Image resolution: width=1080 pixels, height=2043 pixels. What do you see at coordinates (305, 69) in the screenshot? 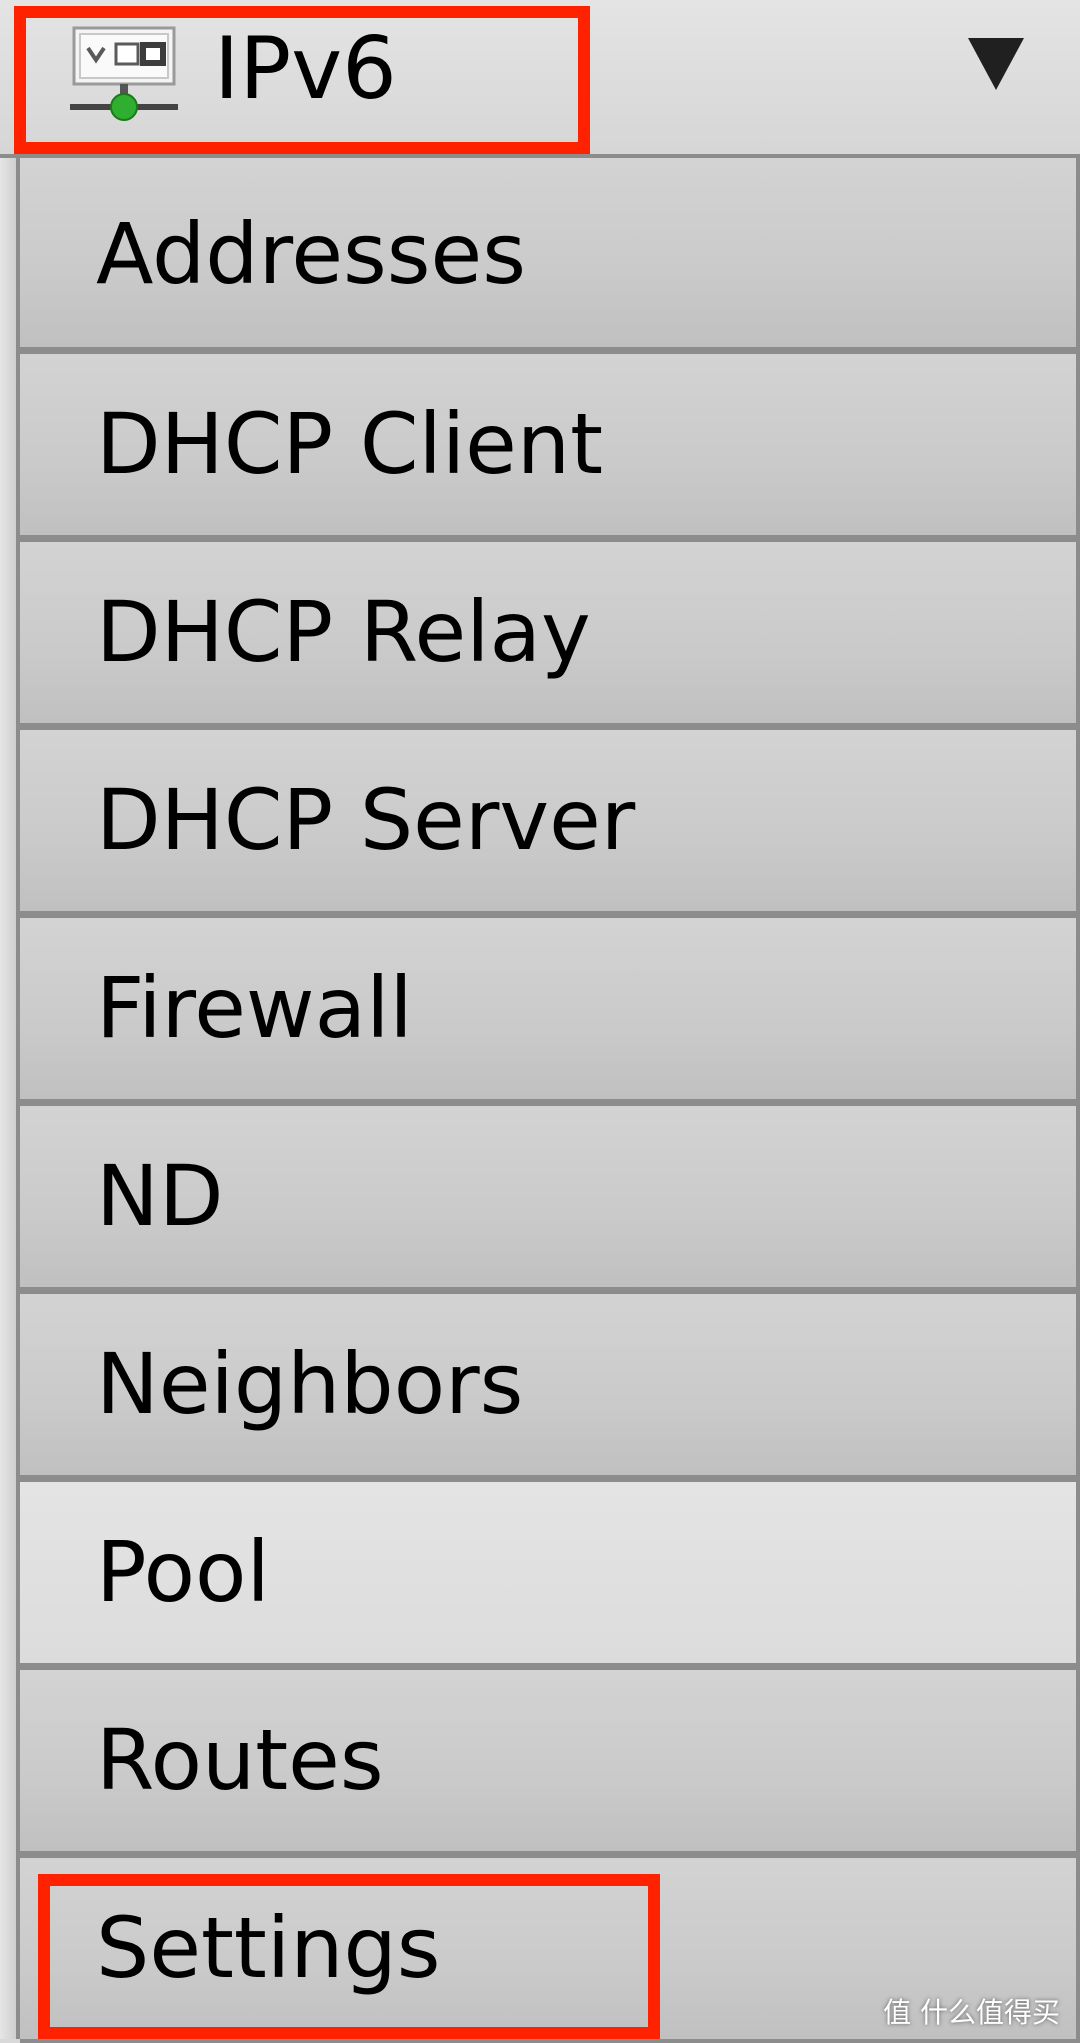
I see `header-title: IPv6` at bounding box center [305, 69].